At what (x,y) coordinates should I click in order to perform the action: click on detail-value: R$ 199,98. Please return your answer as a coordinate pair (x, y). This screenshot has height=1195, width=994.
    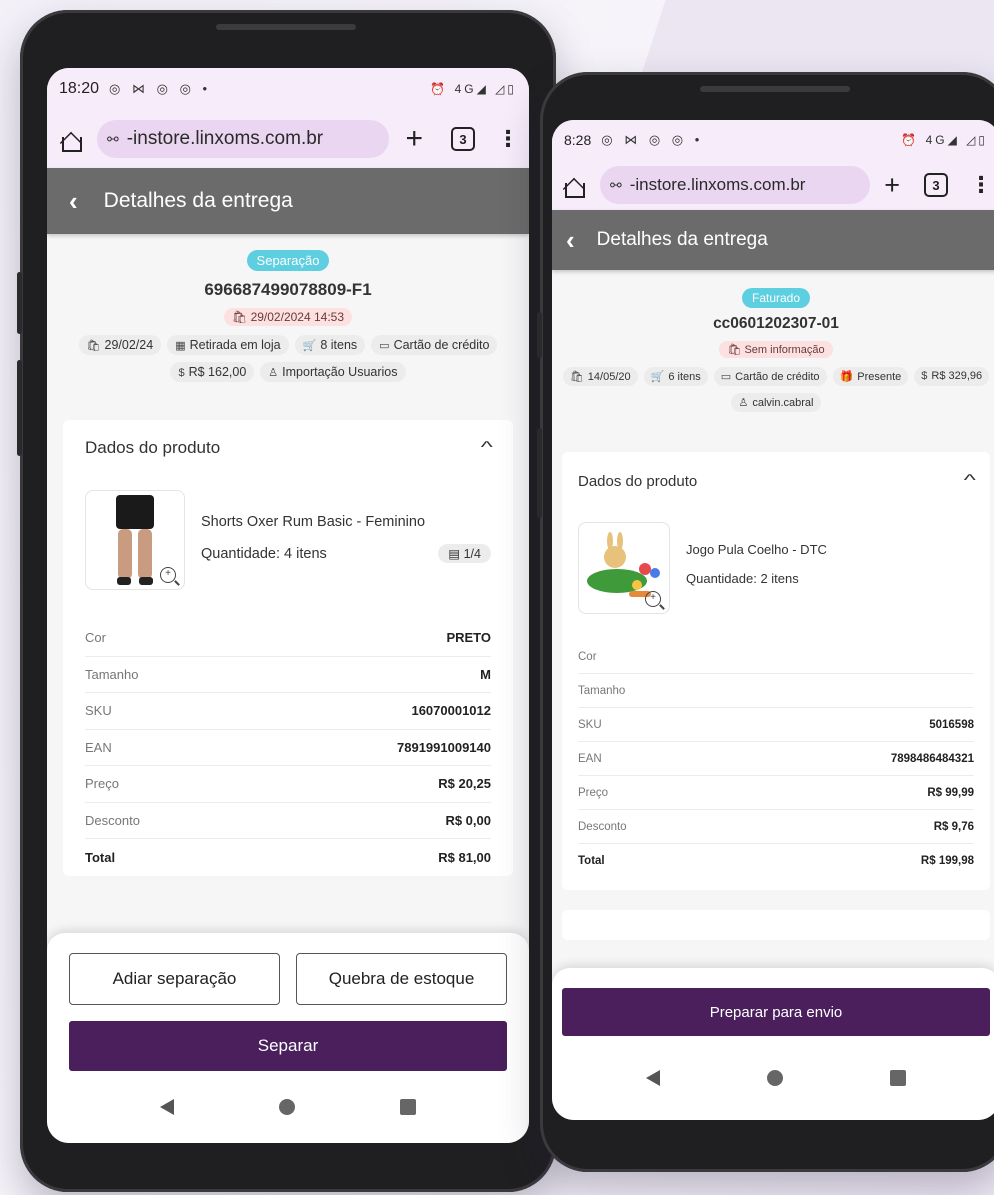
    Looking at the image, I should click on (947, 861).